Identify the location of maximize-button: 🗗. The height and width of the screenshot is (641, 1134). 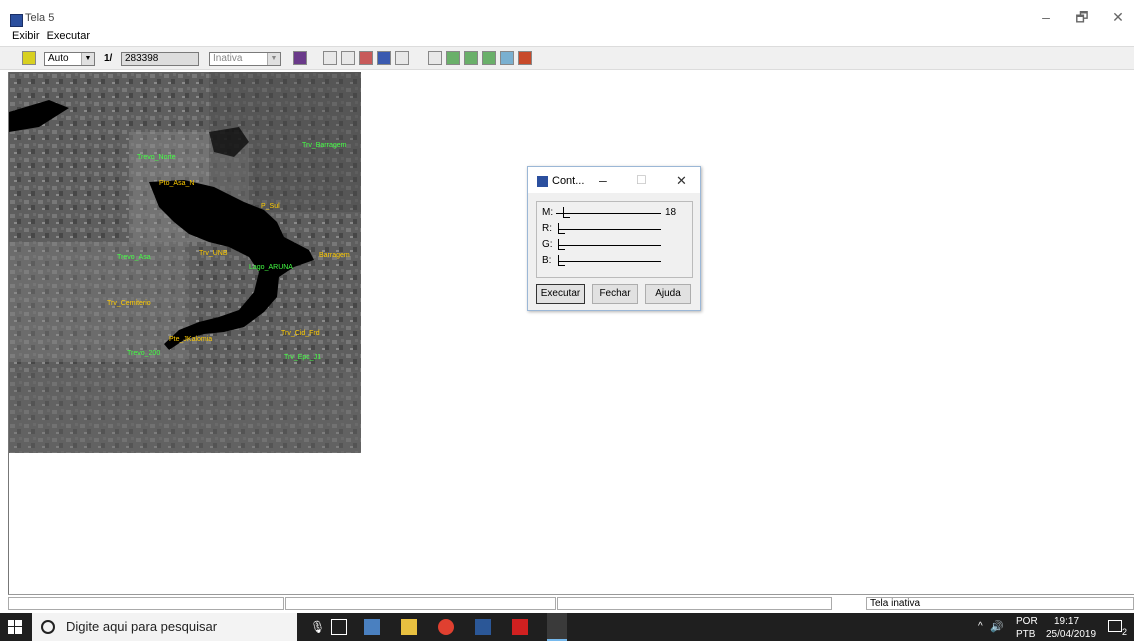
(1082, 17).